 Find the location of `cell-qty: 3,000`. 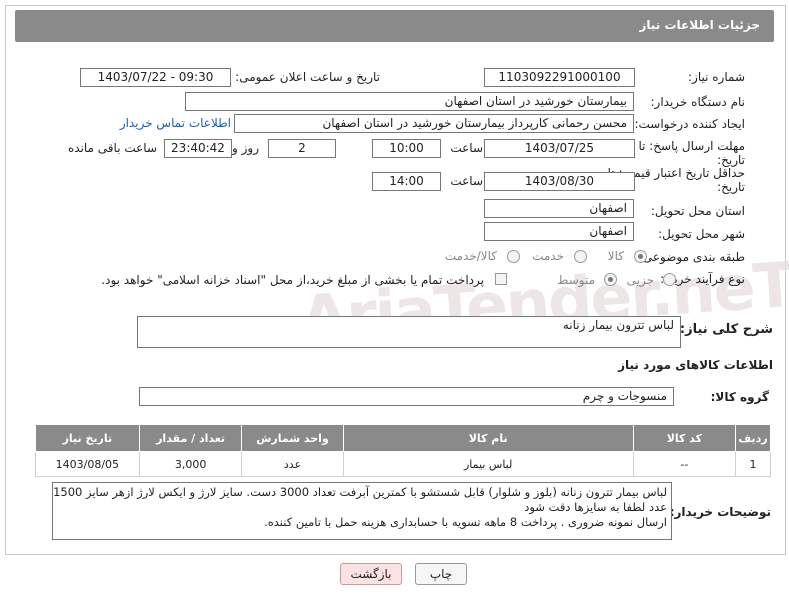

cell-qty: 3,000 is located at coordinates (190, 464).